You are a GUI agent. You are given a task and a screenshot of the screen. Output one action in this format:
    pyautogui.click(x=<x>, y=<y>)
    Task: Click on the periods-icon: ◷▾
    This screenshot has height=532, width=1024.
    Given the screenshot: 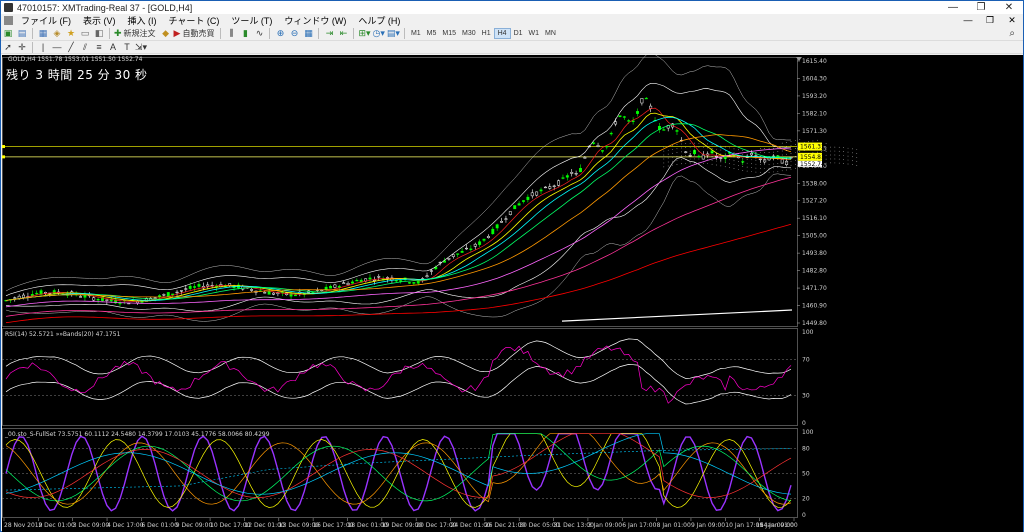 What is the action you would take?
    pyautogui.click(x=379, y=33)
    